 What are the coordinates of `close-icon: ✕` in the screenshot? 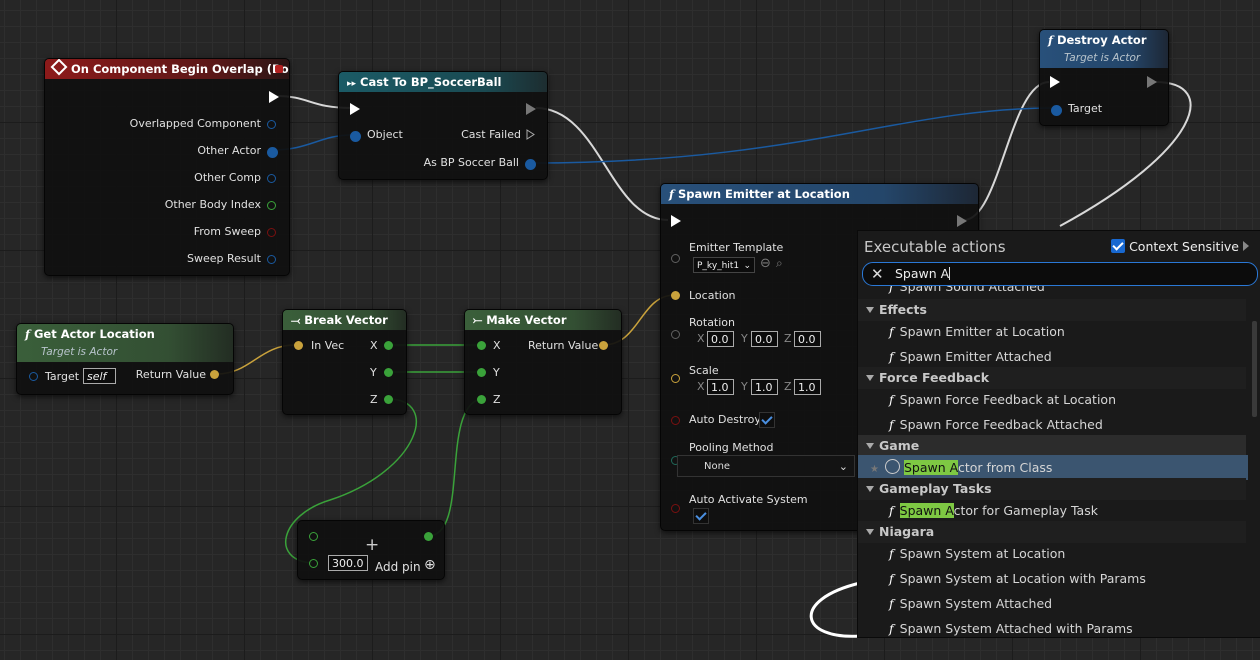 It's located at (877, 274).